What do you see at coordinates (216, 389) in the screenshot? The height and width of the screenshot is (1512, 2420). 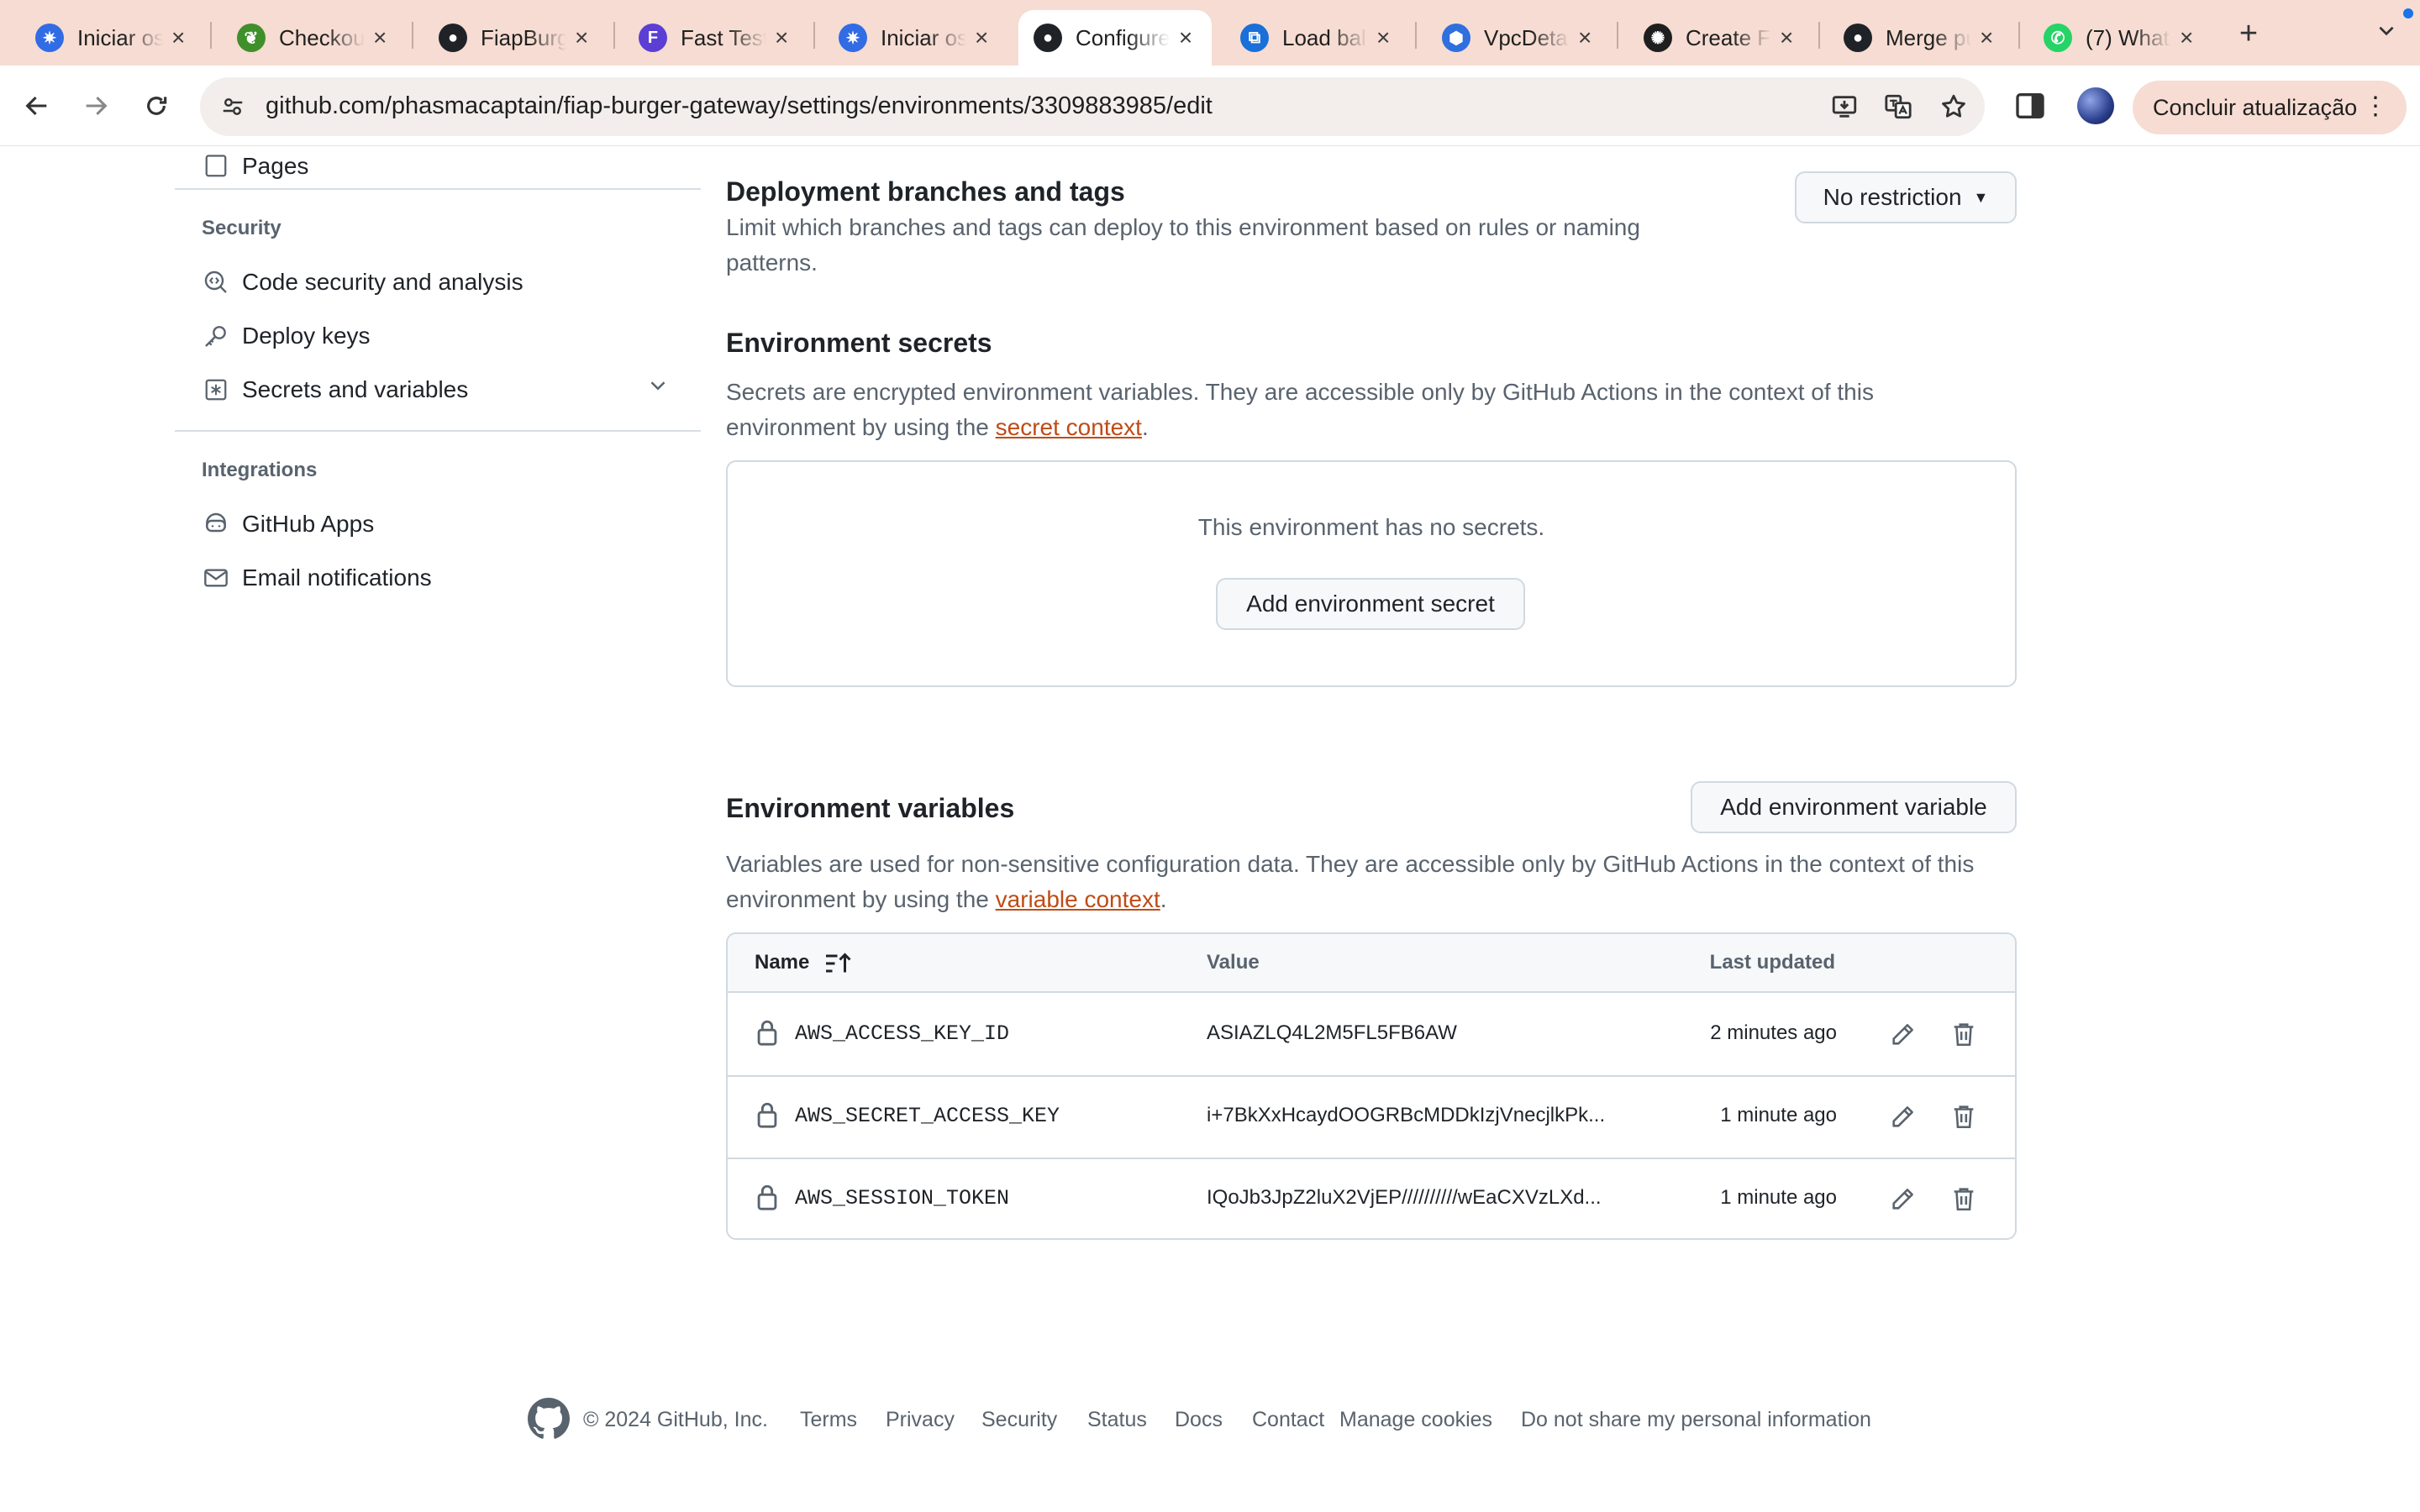 I see `asterisk-icon` at bounding box center [216, 389].